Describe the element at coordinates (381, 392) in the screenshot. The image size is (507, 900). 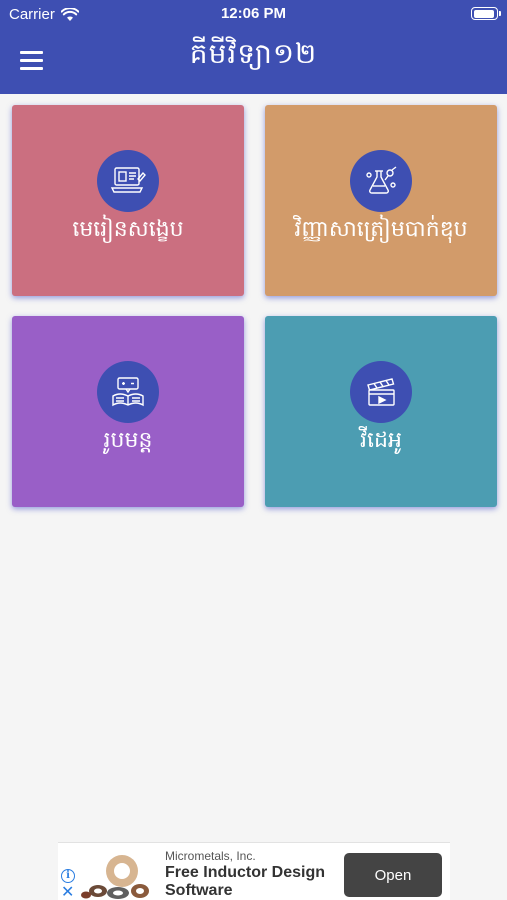
I see `clapperboard-icon` at that location.